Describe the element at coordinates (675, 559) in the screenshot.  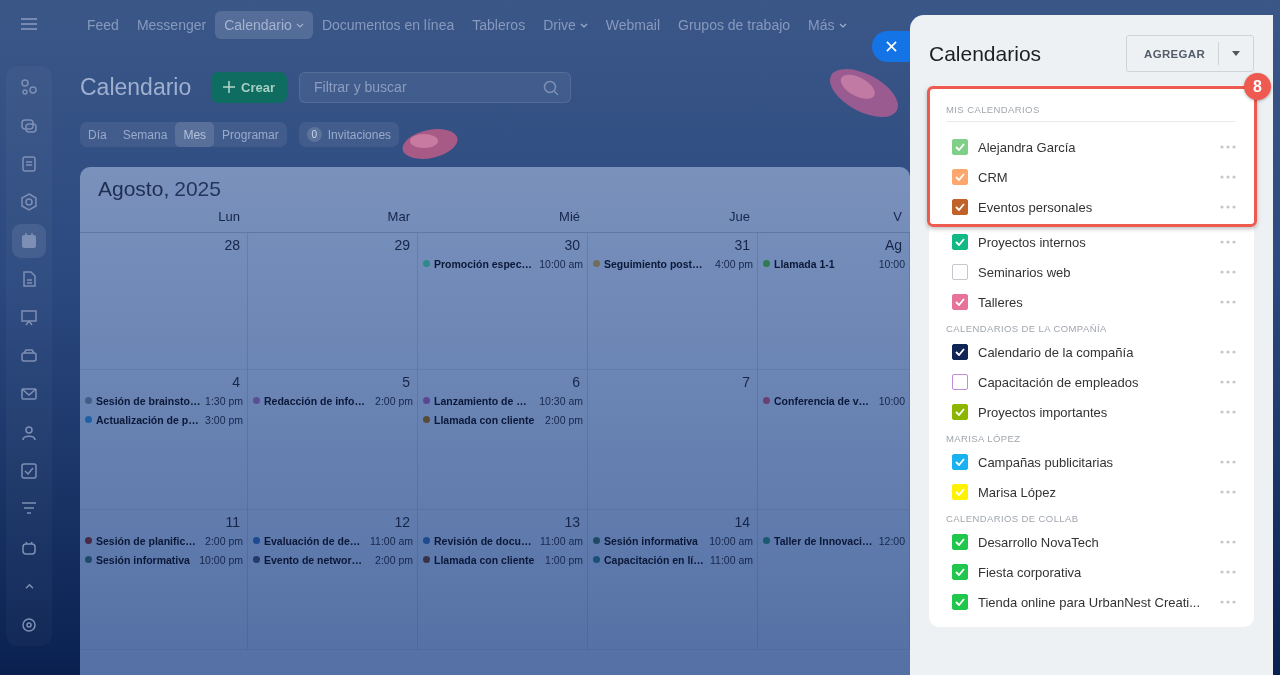
I see `event-item: Capacitación en lí… 11:00 am` at that location.